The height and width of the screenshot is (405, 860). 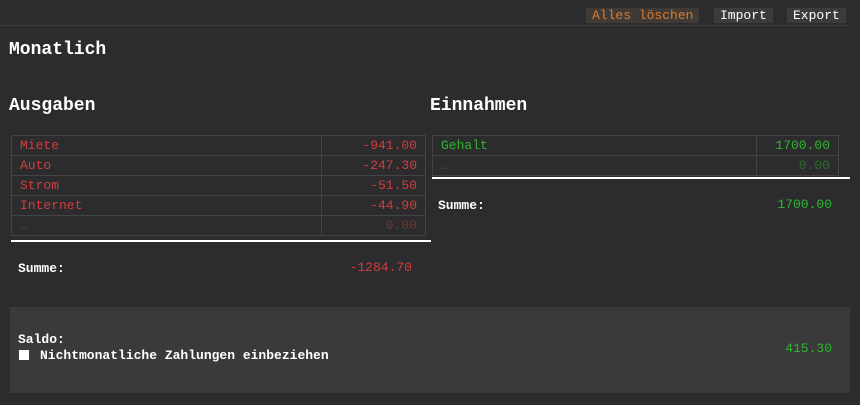 What do you see at coordinates (479, 106) in the screenshot?
I see `income-heading: Einnahmen` at bounding box center [479, 106].